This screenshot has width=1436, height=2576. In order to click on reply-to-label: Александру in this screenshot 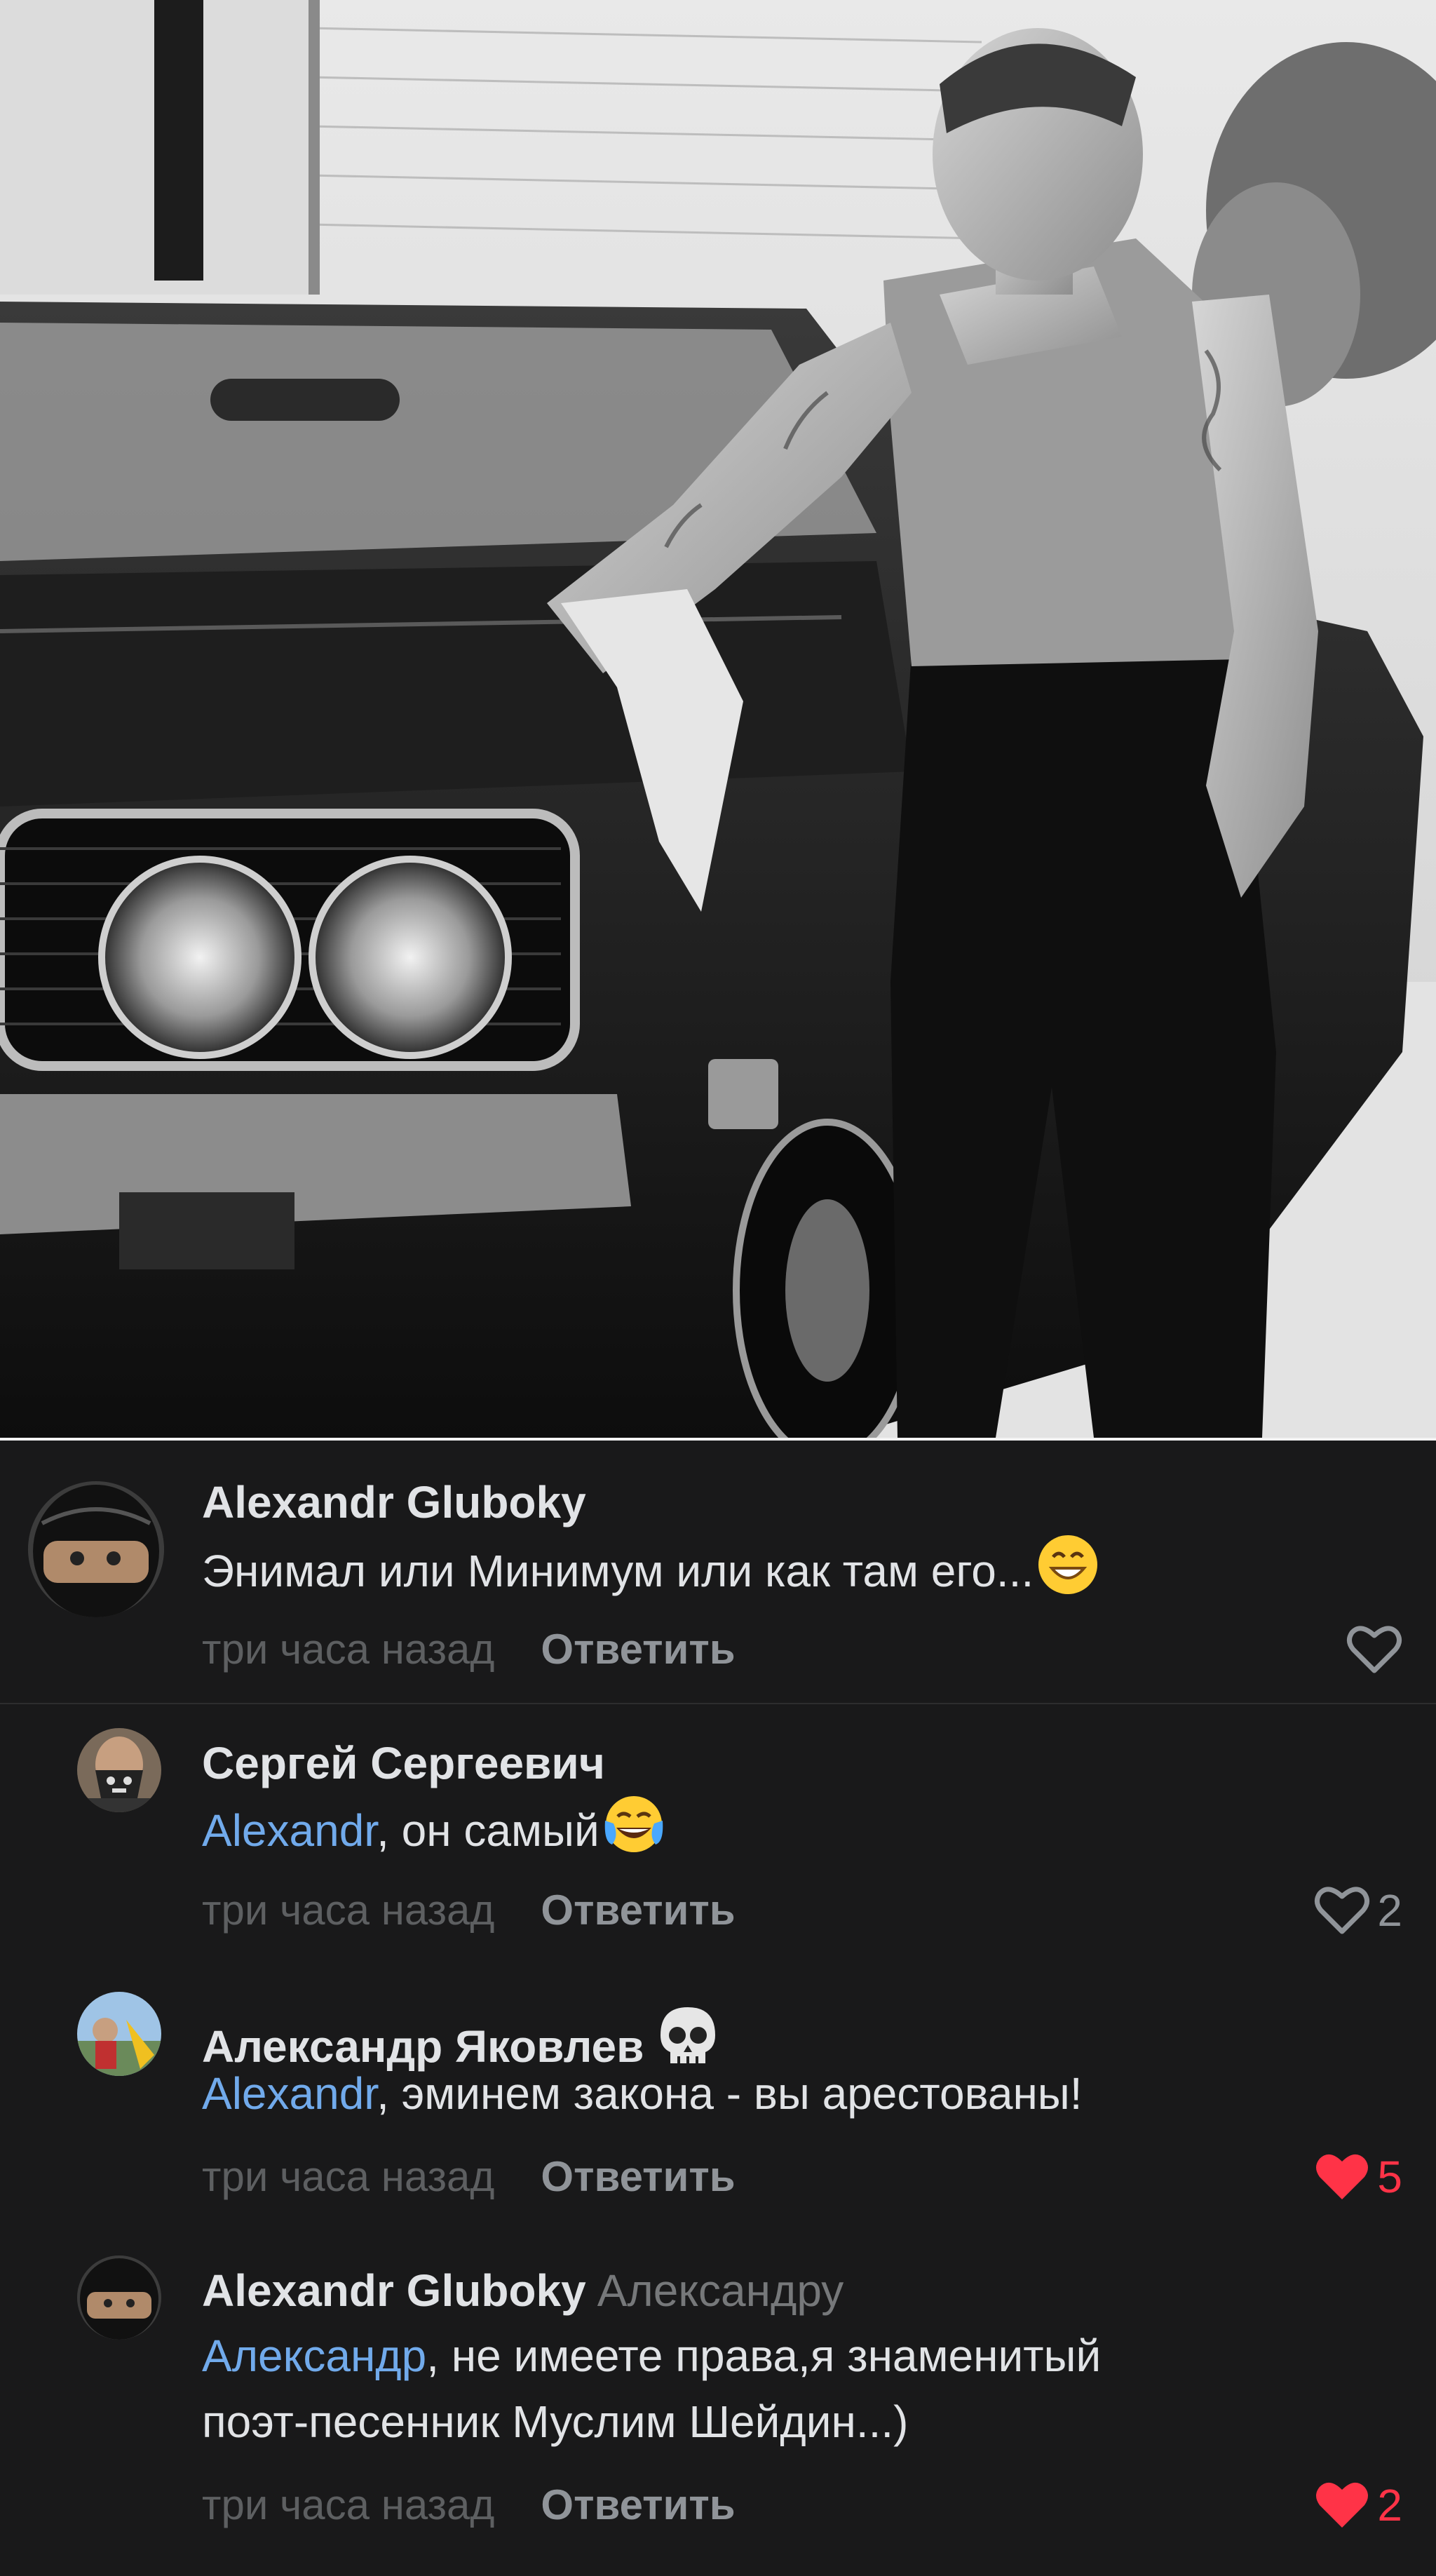, I will do `click(720, 2290)`.